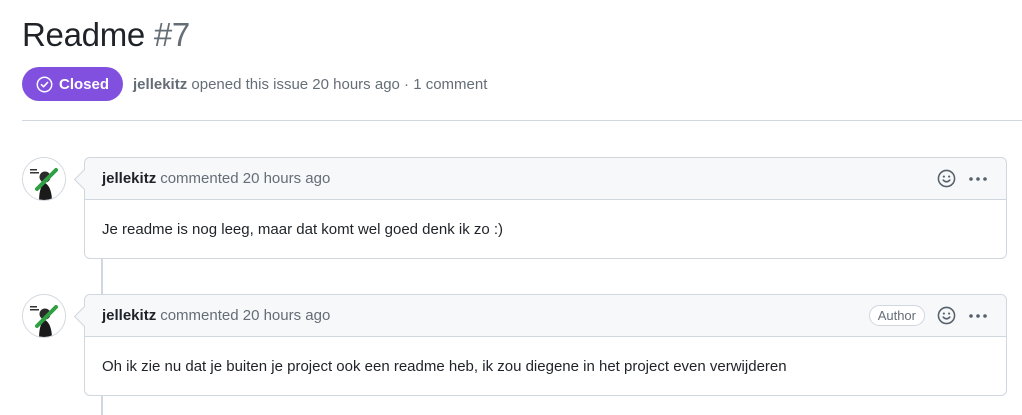  What do you see at coordinates (171, 34) in the screenshot?
I see `issue-number: #7` at bounding box center [171, 34].